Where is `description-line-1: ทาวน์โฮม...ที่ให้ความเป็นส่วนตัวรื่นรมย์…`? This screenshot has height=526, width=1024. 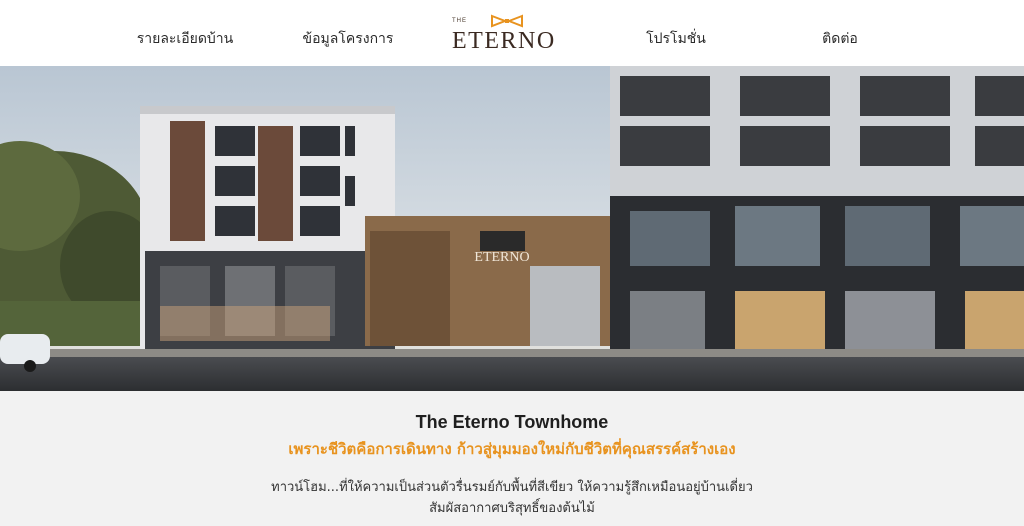 description-line-1: ทาวน์โฮม...ที่ให้ความเป็นส่วนตัวรื่นรมย์… is located at coordinates (512, 487).